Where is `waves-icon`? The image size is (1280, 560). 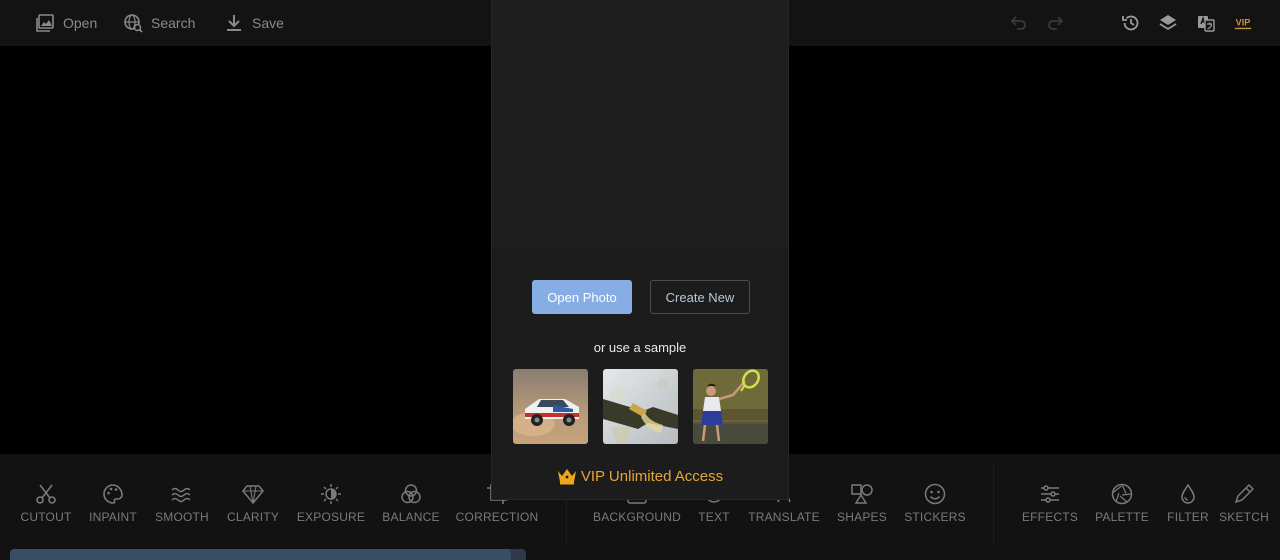
waves-icon is located at coordinates (181, 495).